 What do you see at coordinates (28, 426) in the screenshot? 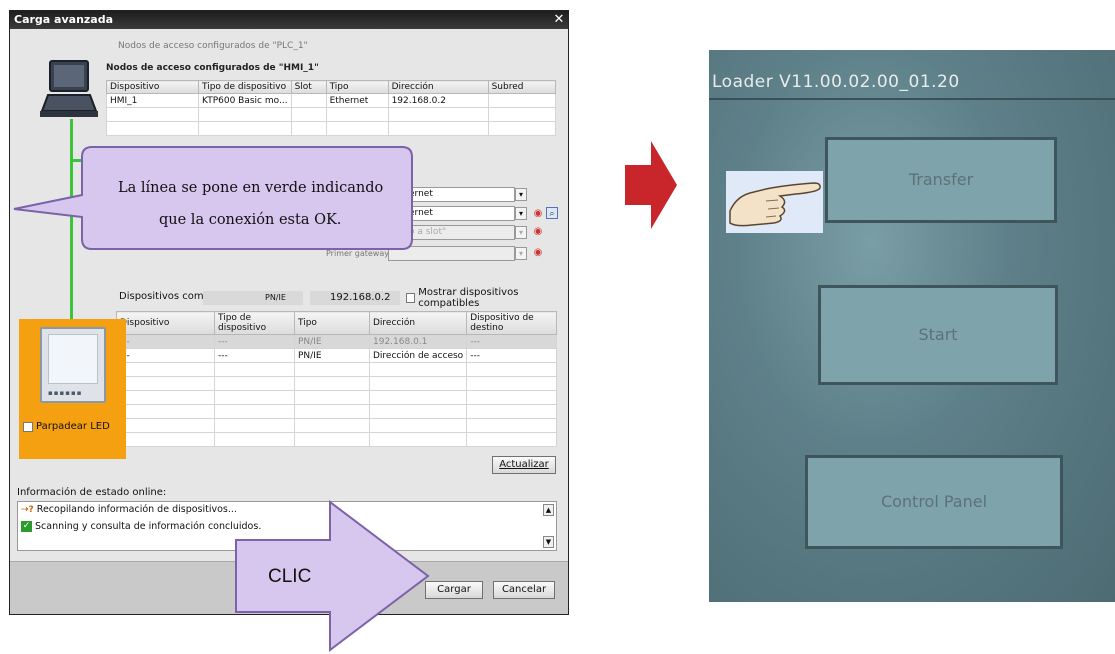
I see `blink-led-checkbox` at bounding box center [28, 426].